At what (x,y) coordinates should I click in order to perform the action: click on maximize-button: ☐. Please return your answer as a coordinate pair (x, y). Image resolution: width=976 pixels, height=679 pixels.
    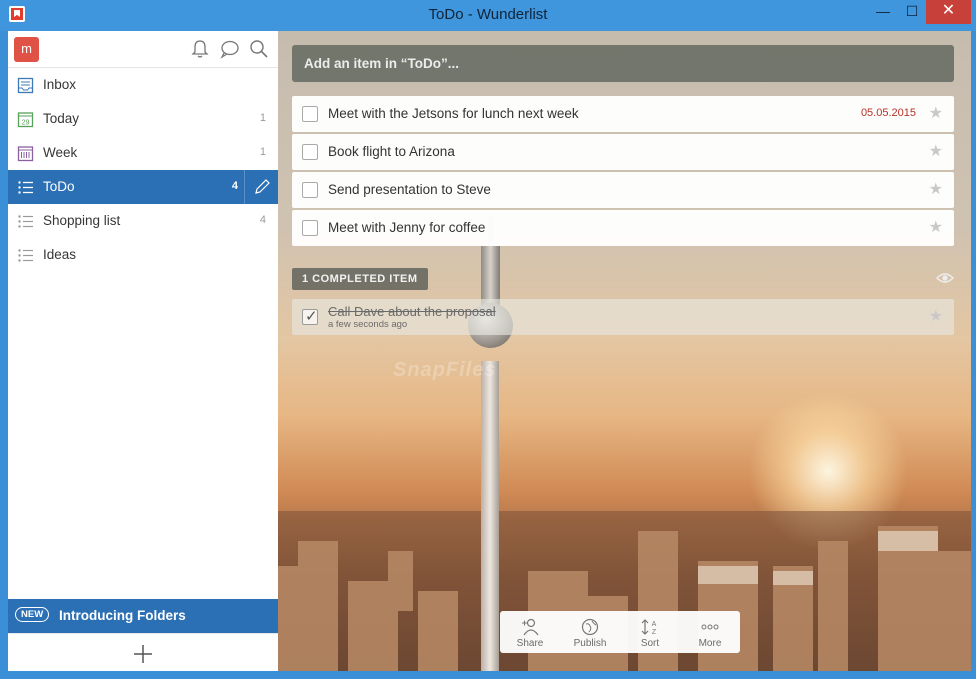
    Looking at the image, I should click on (912, 12).